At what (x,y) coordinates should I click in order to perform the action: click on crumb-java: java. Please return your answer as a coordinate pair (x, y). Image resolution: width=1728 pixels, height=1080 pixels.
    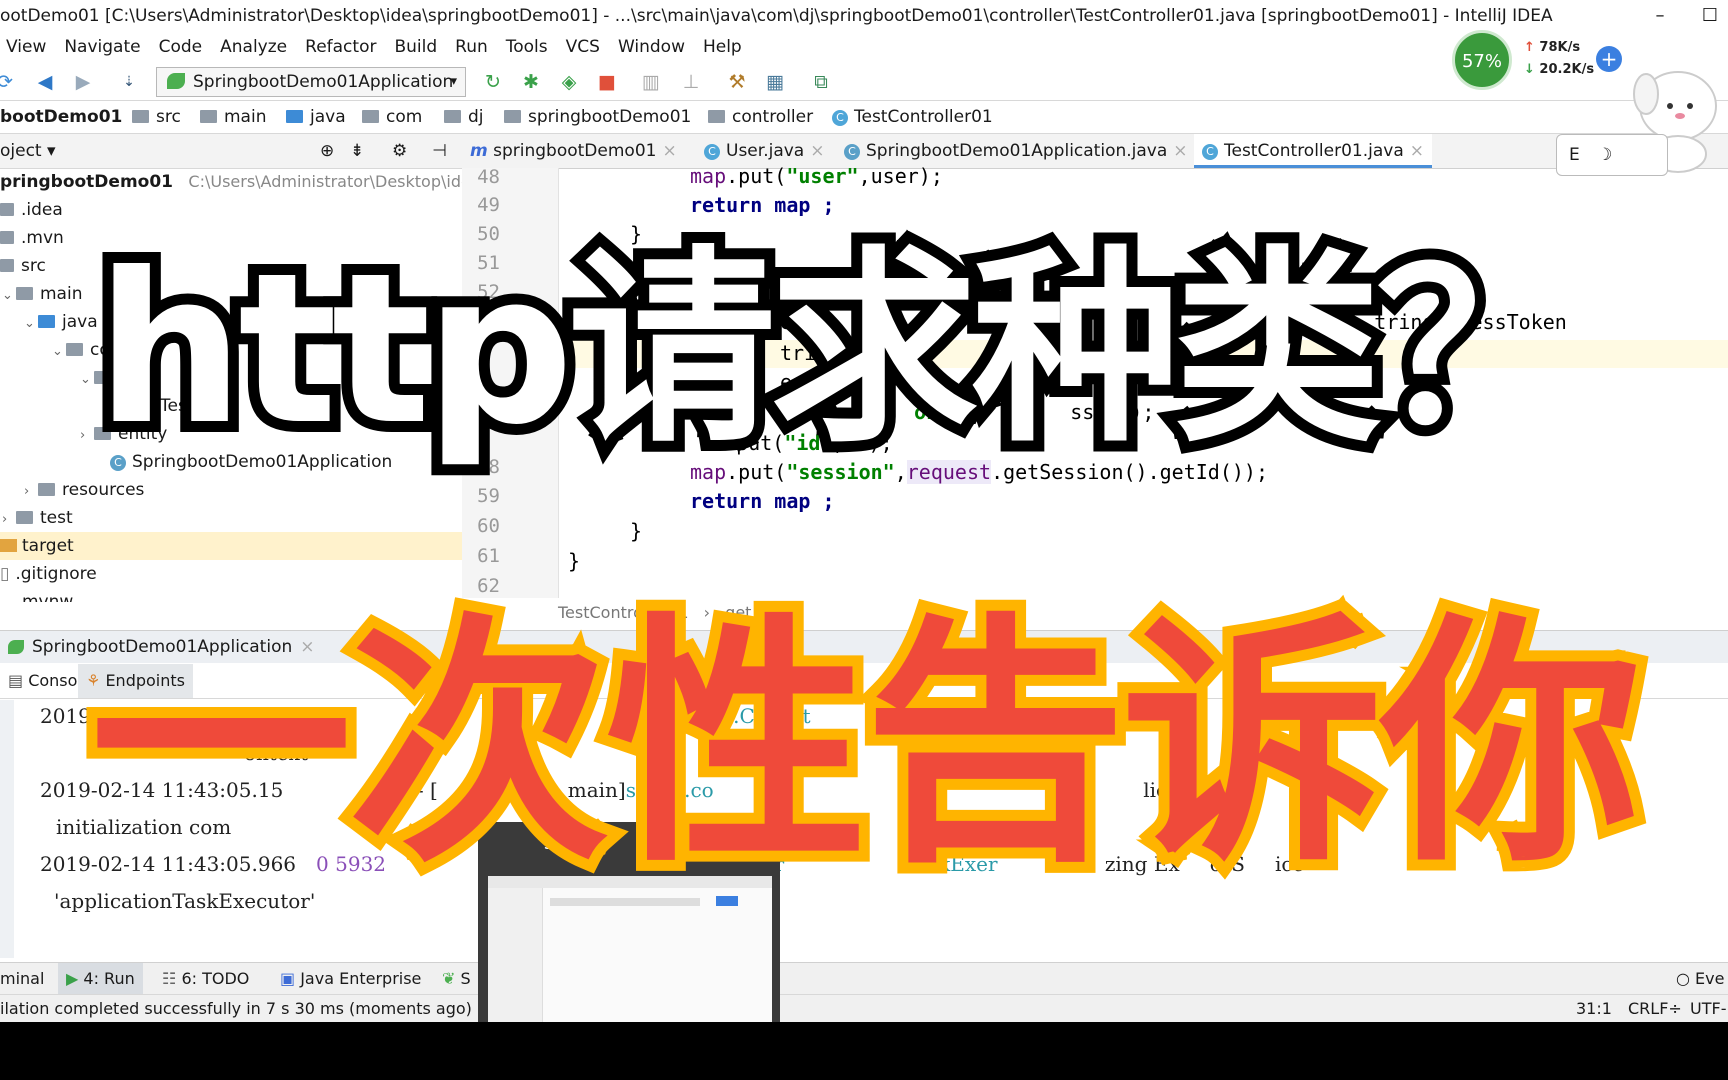
    Looking at the image, I should click on (316, 117).